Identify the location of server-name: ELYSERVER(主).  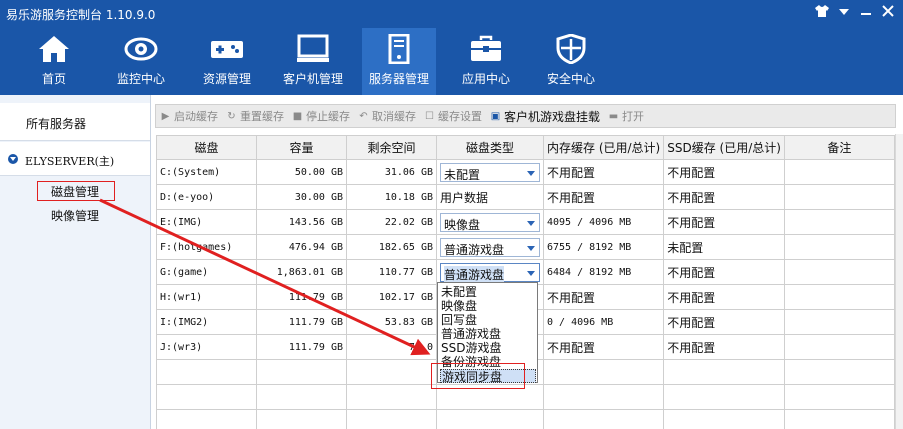
(70, 161).